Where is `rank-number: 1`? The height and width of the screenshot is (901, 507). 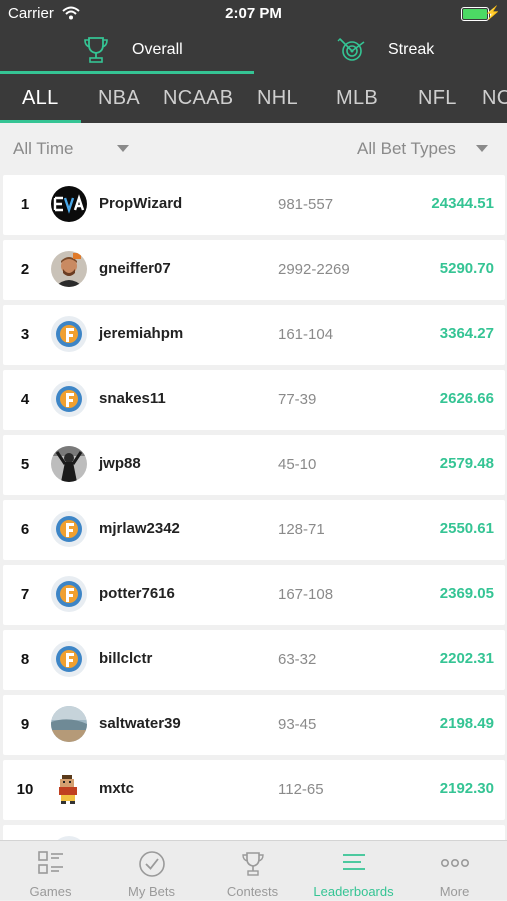 rank-number: 1 is located at coordinates (25, 204).